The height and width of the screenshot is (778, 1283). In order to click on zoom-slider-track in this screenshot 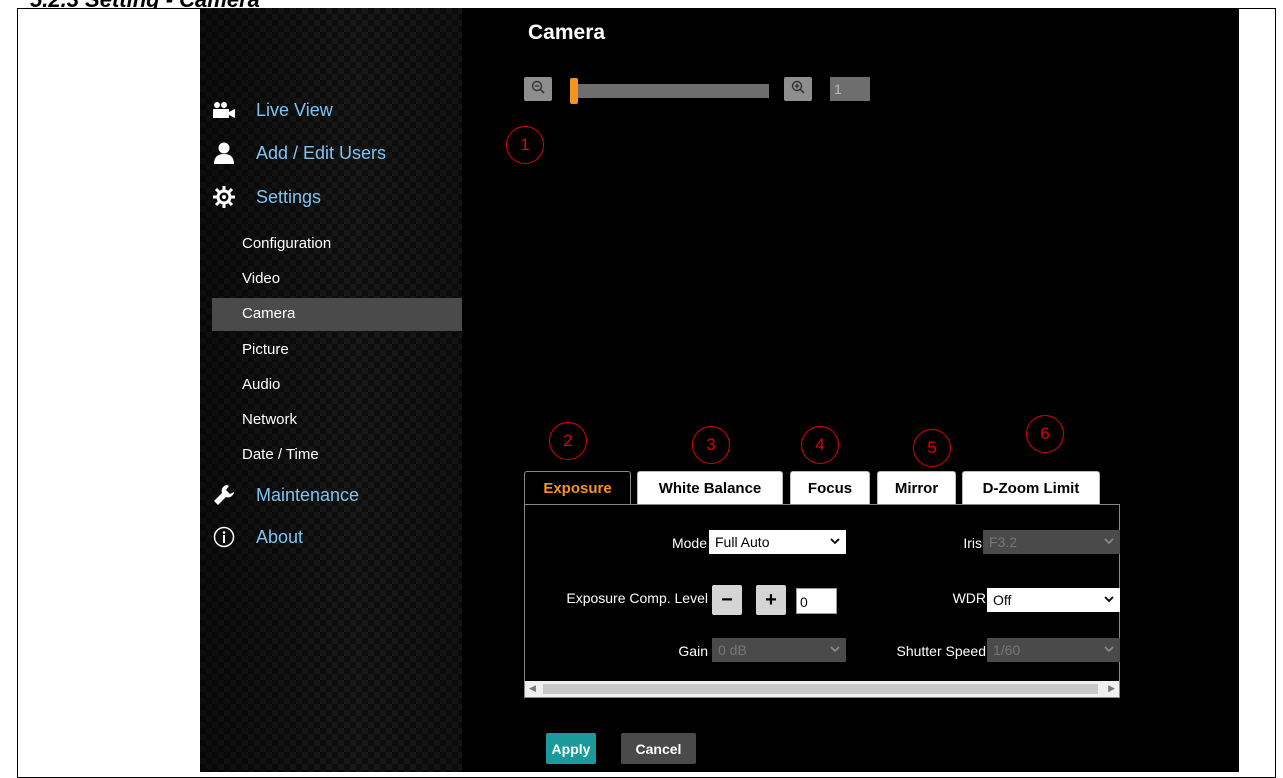, I will do `click(670, 91)`.